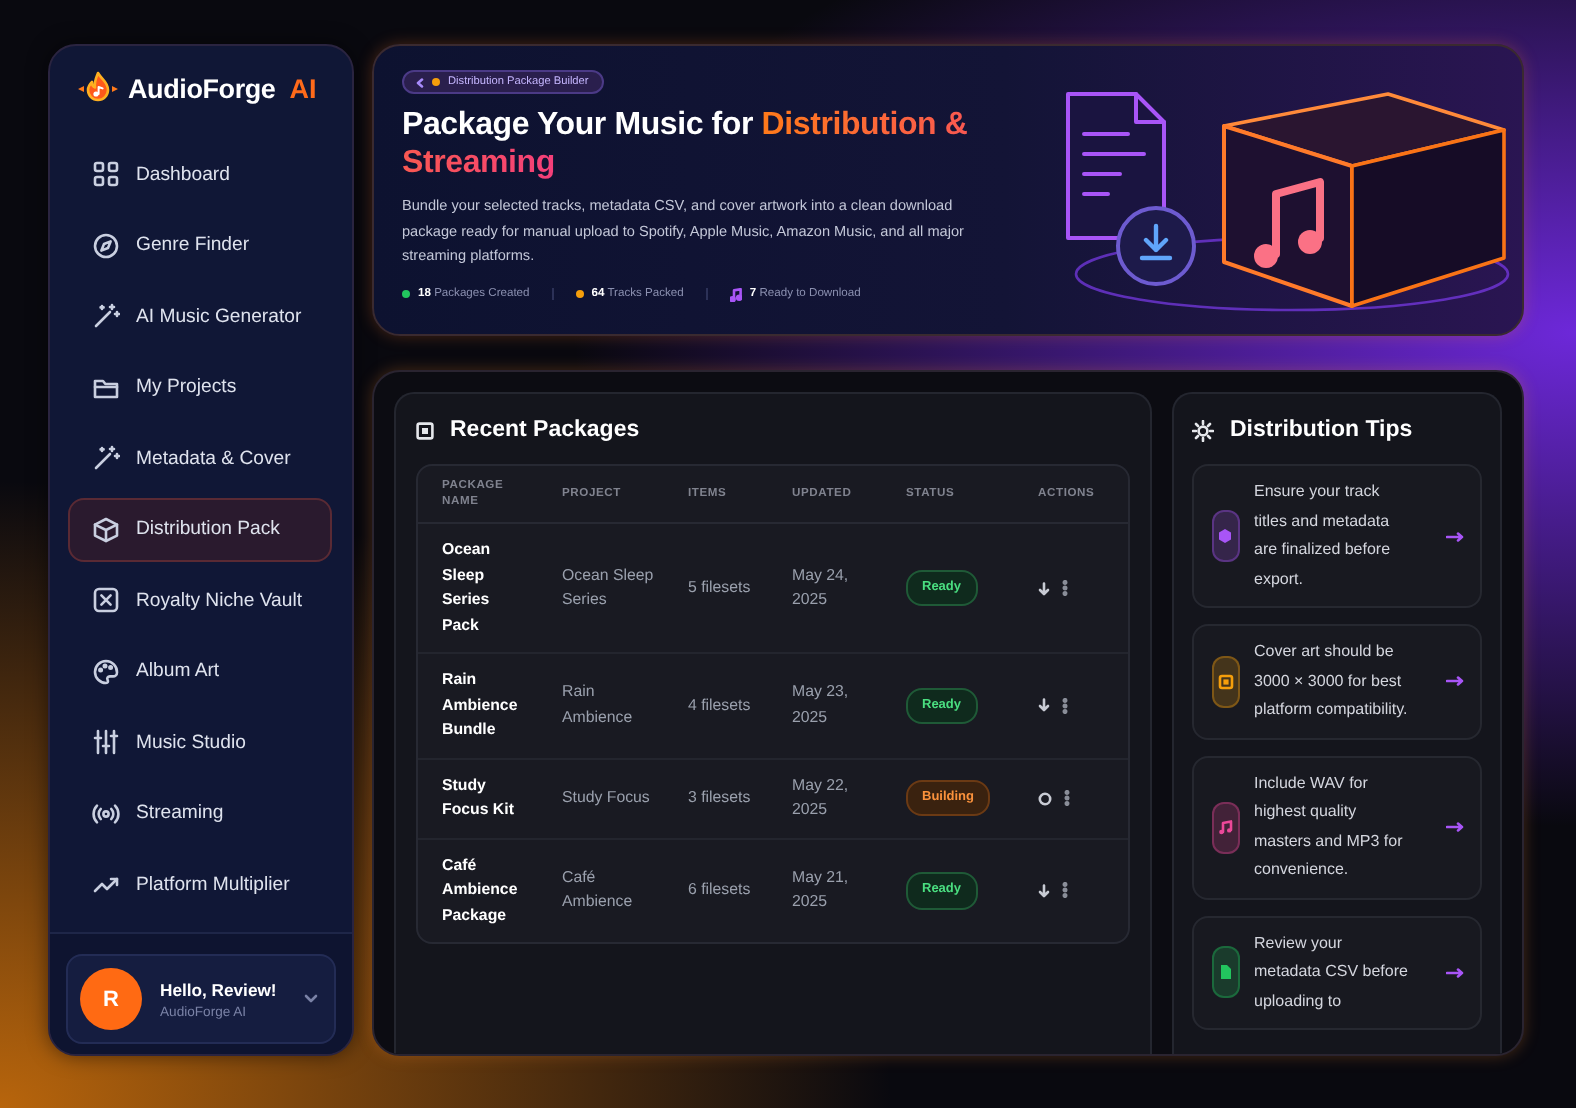  I want to click on tip-card: Cover art should be 3000 × 3000 for best platform compatibility., so click(1337, 681).